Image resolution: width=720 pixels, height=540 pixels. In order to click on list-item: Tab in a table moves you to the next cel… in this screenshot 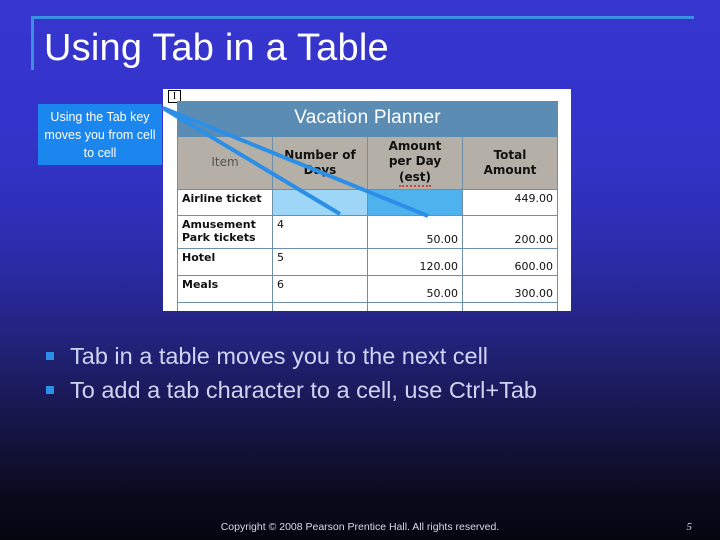, I will do `click(366, 356)`.